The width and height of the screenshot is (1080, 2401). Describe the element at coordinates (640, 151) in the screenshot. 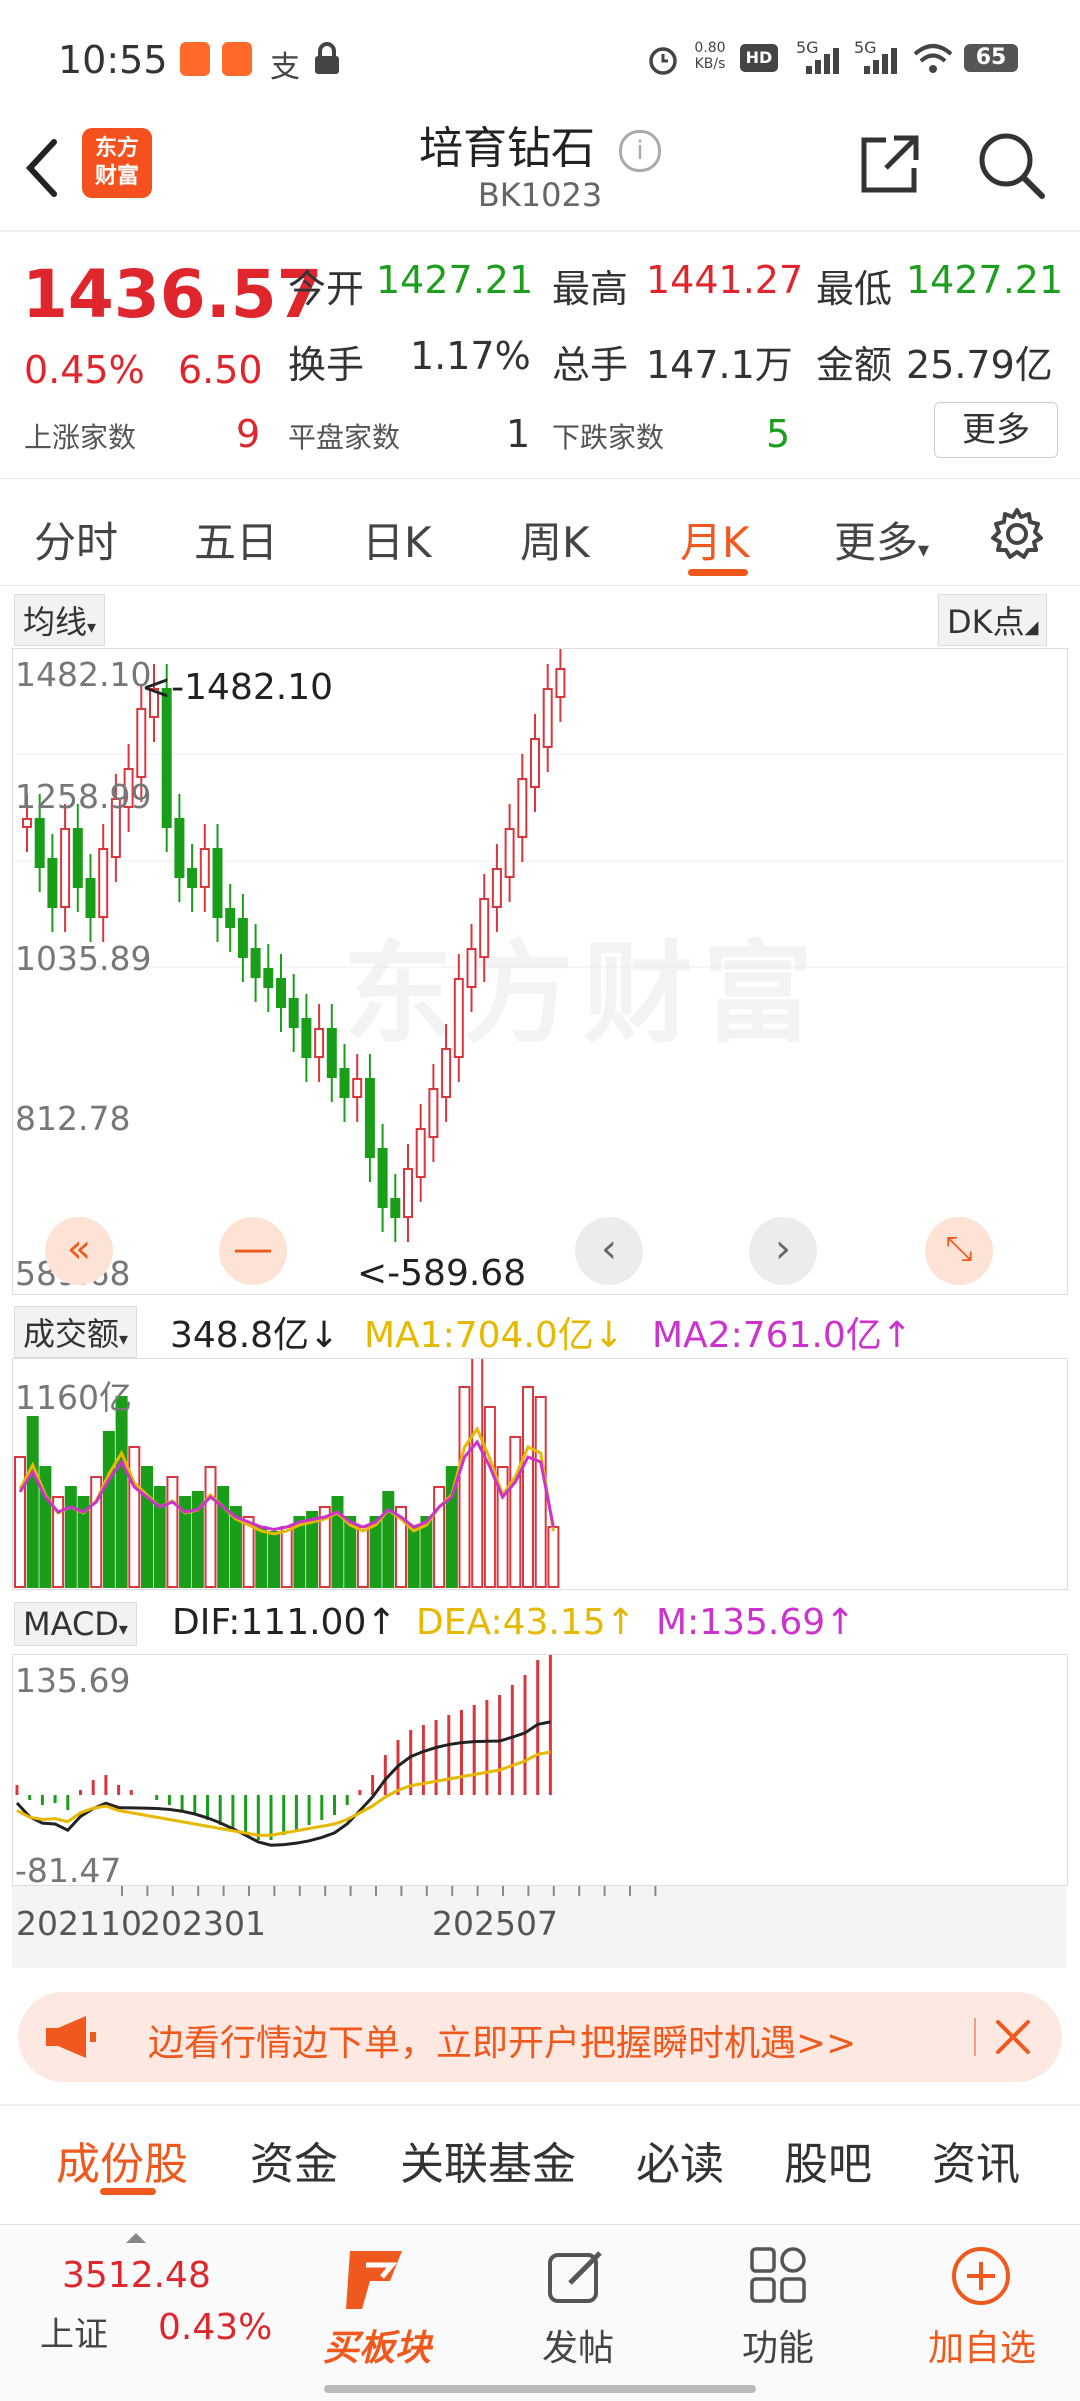

I see `info-icon: i` at that location.